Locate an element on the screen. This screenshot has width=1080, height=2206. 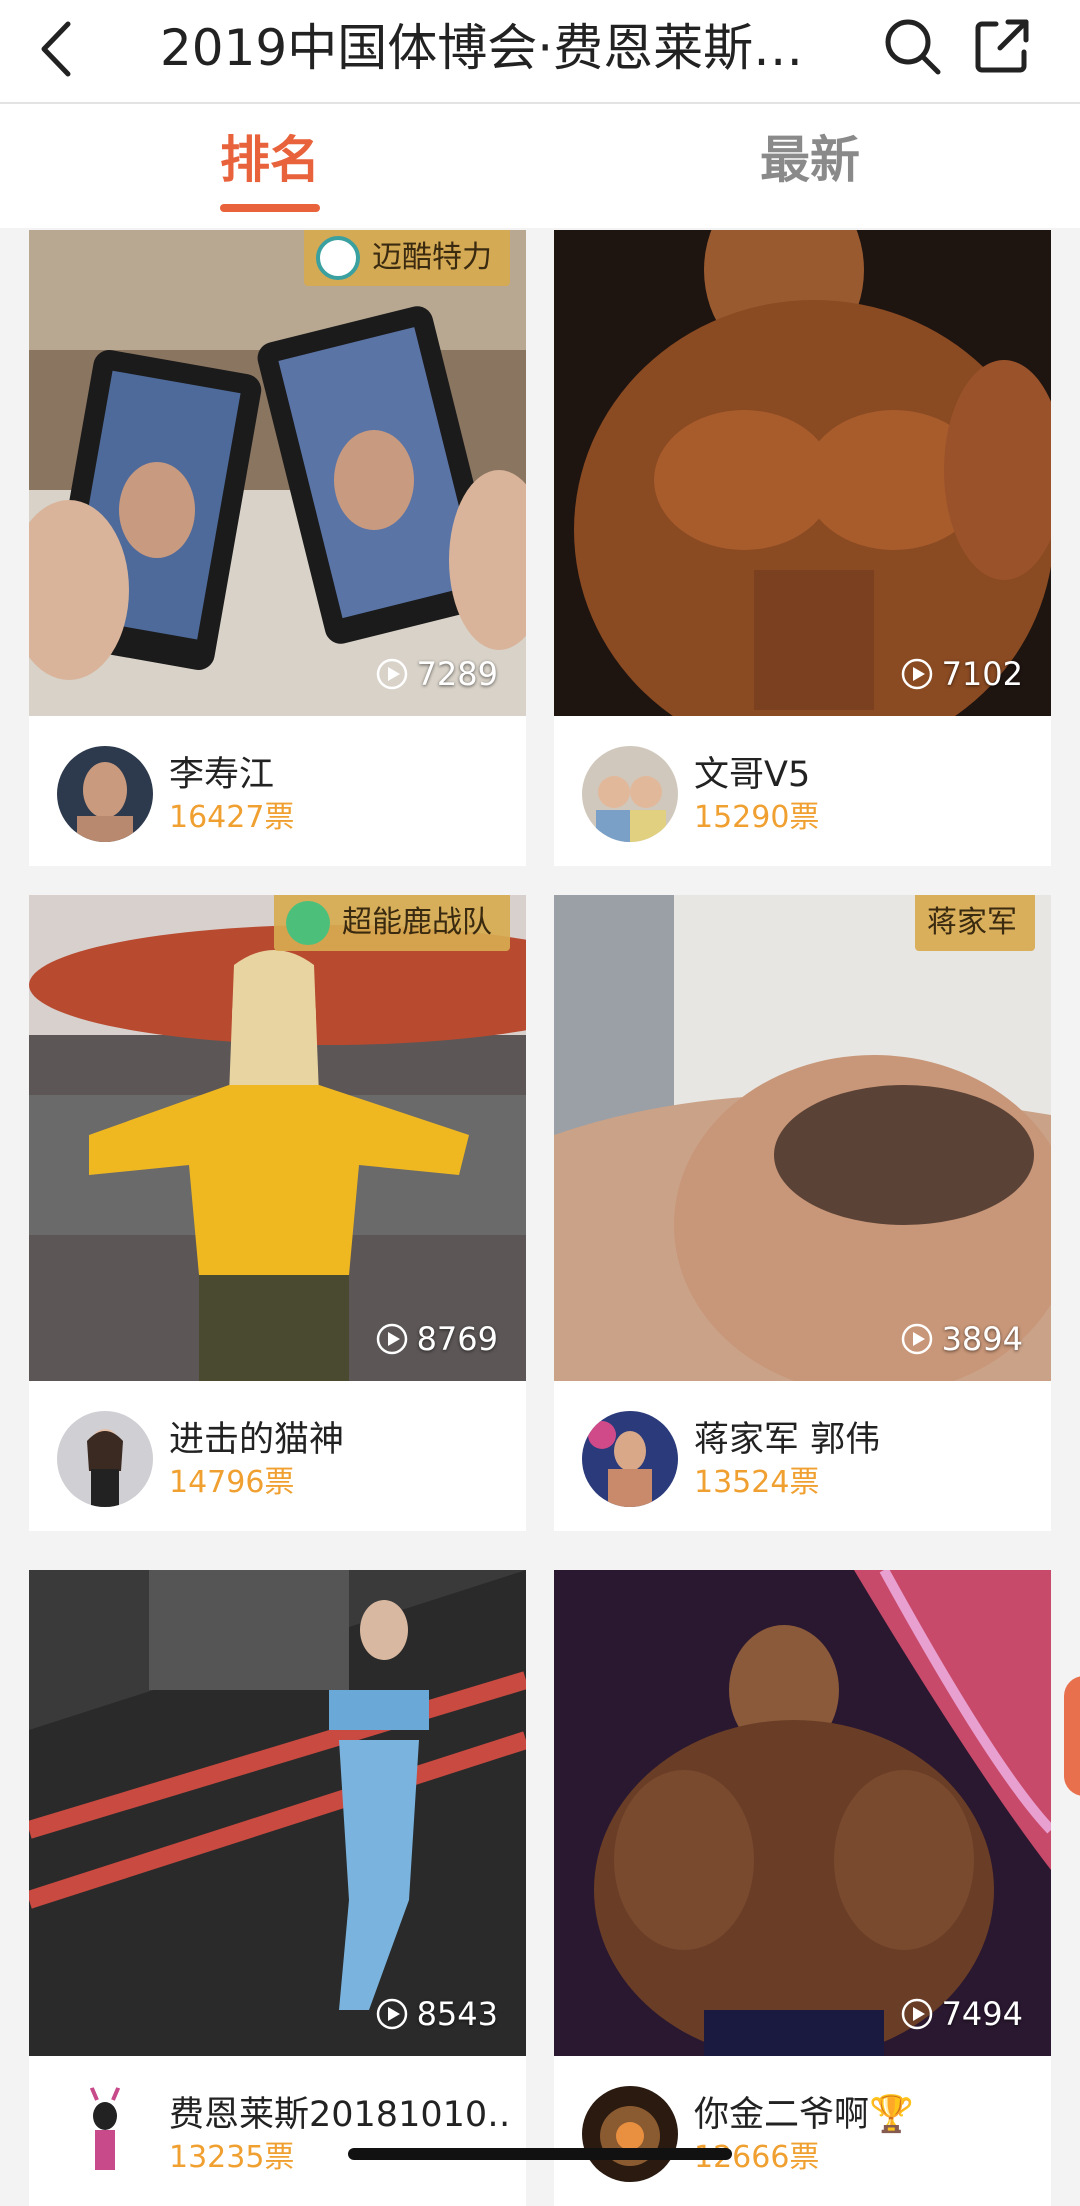
entry-card: 7102 文哥V5 15290票 is located at coordinates (802, 548).